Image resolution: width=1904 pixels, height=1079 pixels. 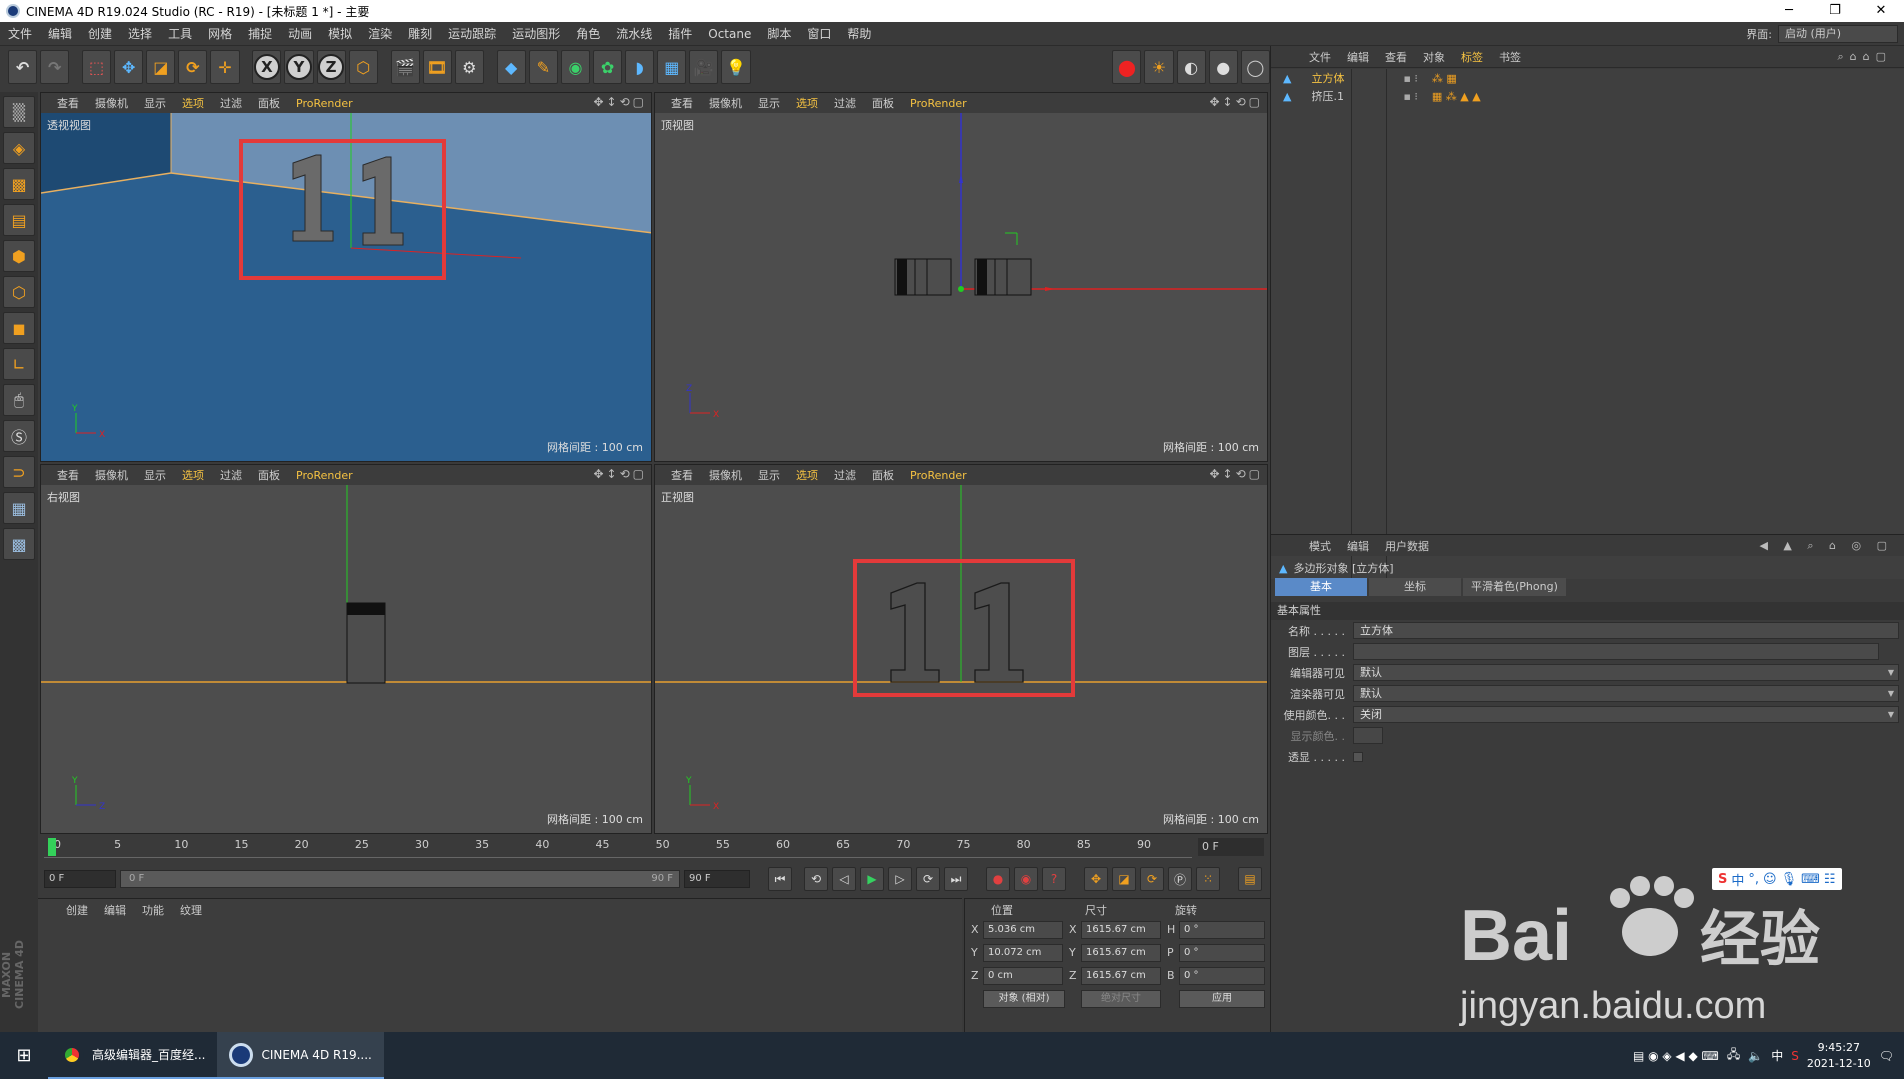 What do you see at coordinates (331, 67) in the screenshot?
I see `z-axis-lock-button: Z` at bounding box center [331, 67].